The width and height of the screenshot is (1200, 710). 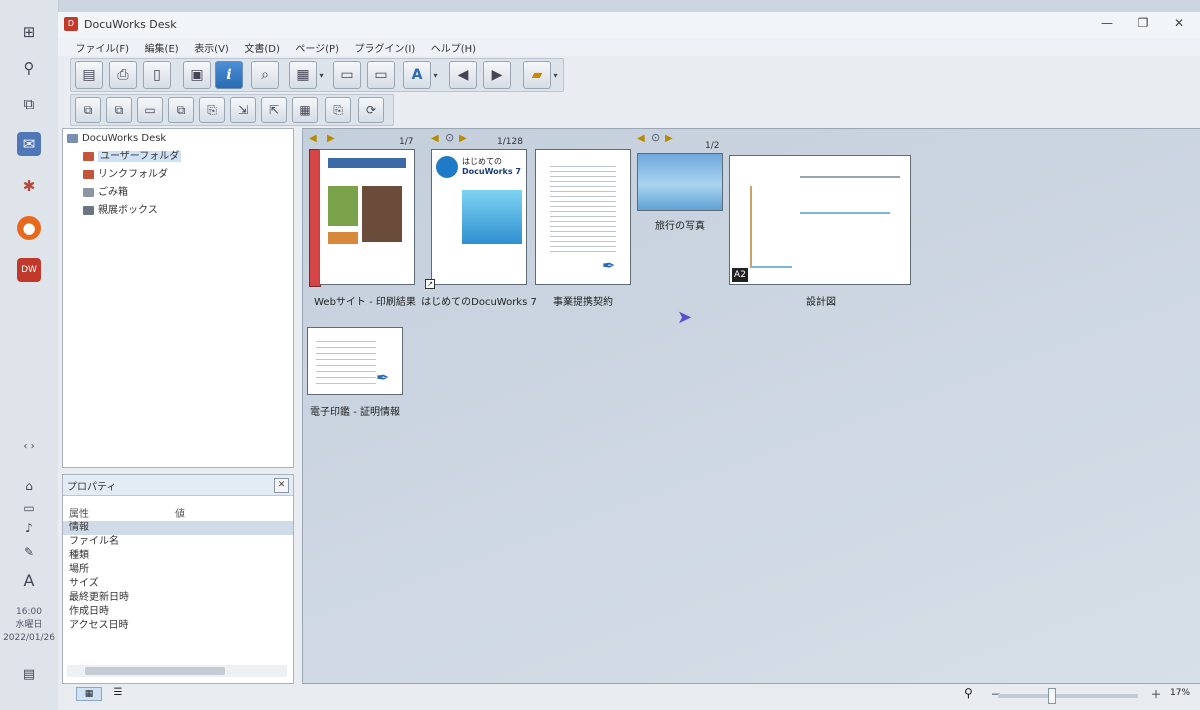 I want to click on print-button: ⎙, so click(x=123, y=75).